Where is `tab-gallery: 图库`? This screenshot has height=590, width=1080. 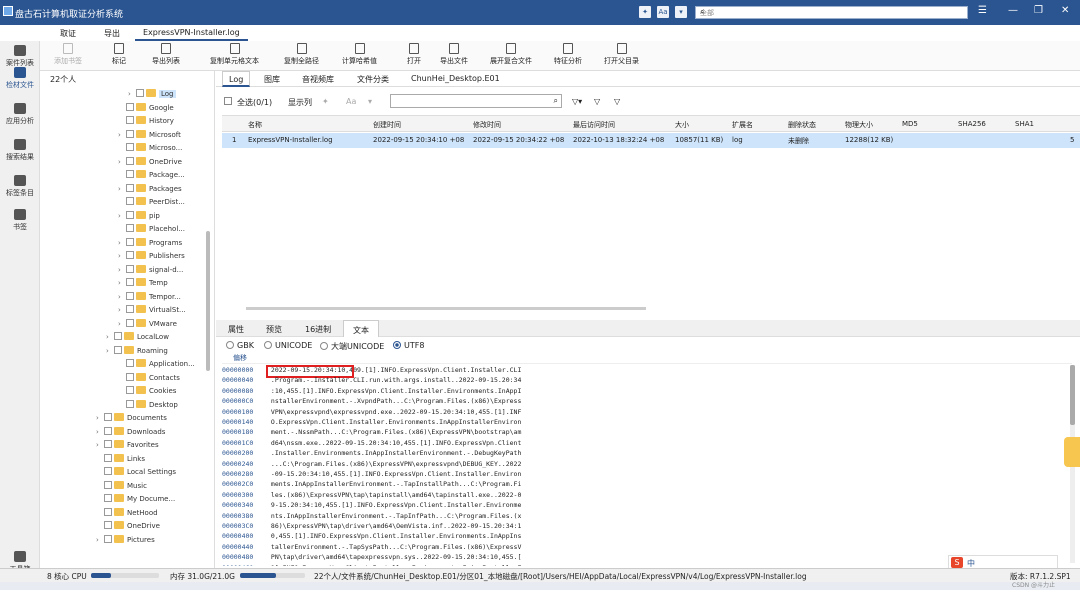 tab-gallery: 图库 is located at coordinates (272, 79).